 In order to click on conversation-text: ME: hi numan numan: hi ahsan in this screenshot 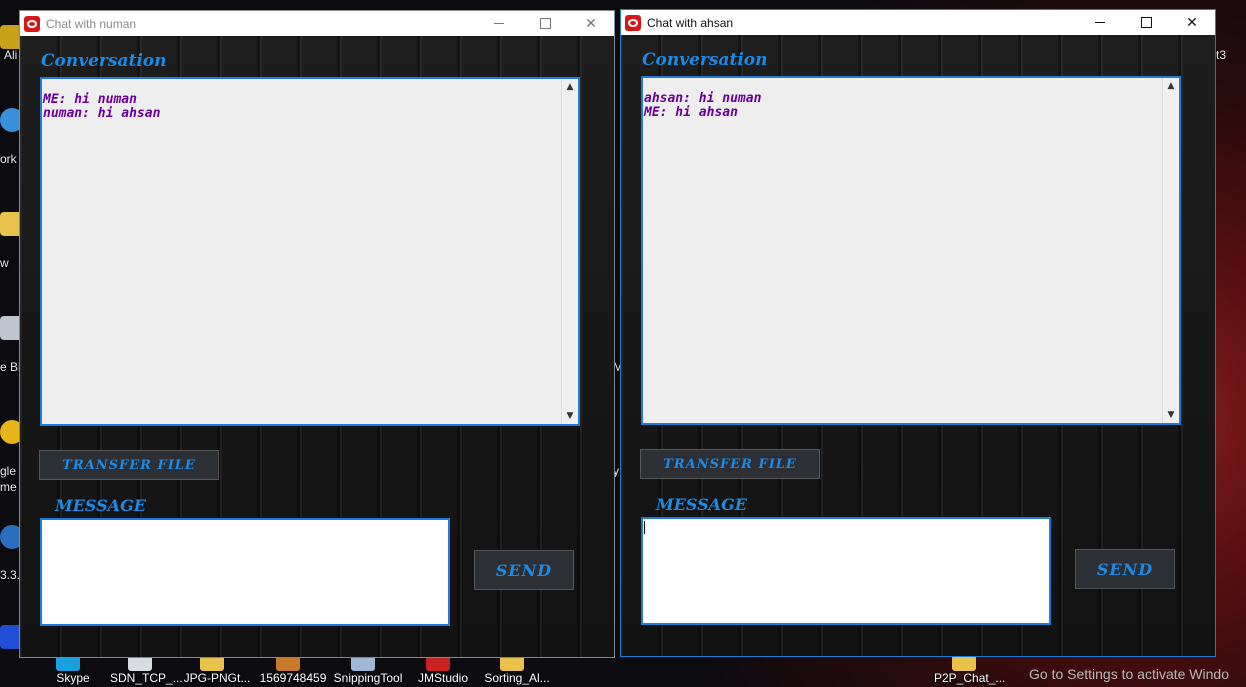, I will do `click(101, 107)`.